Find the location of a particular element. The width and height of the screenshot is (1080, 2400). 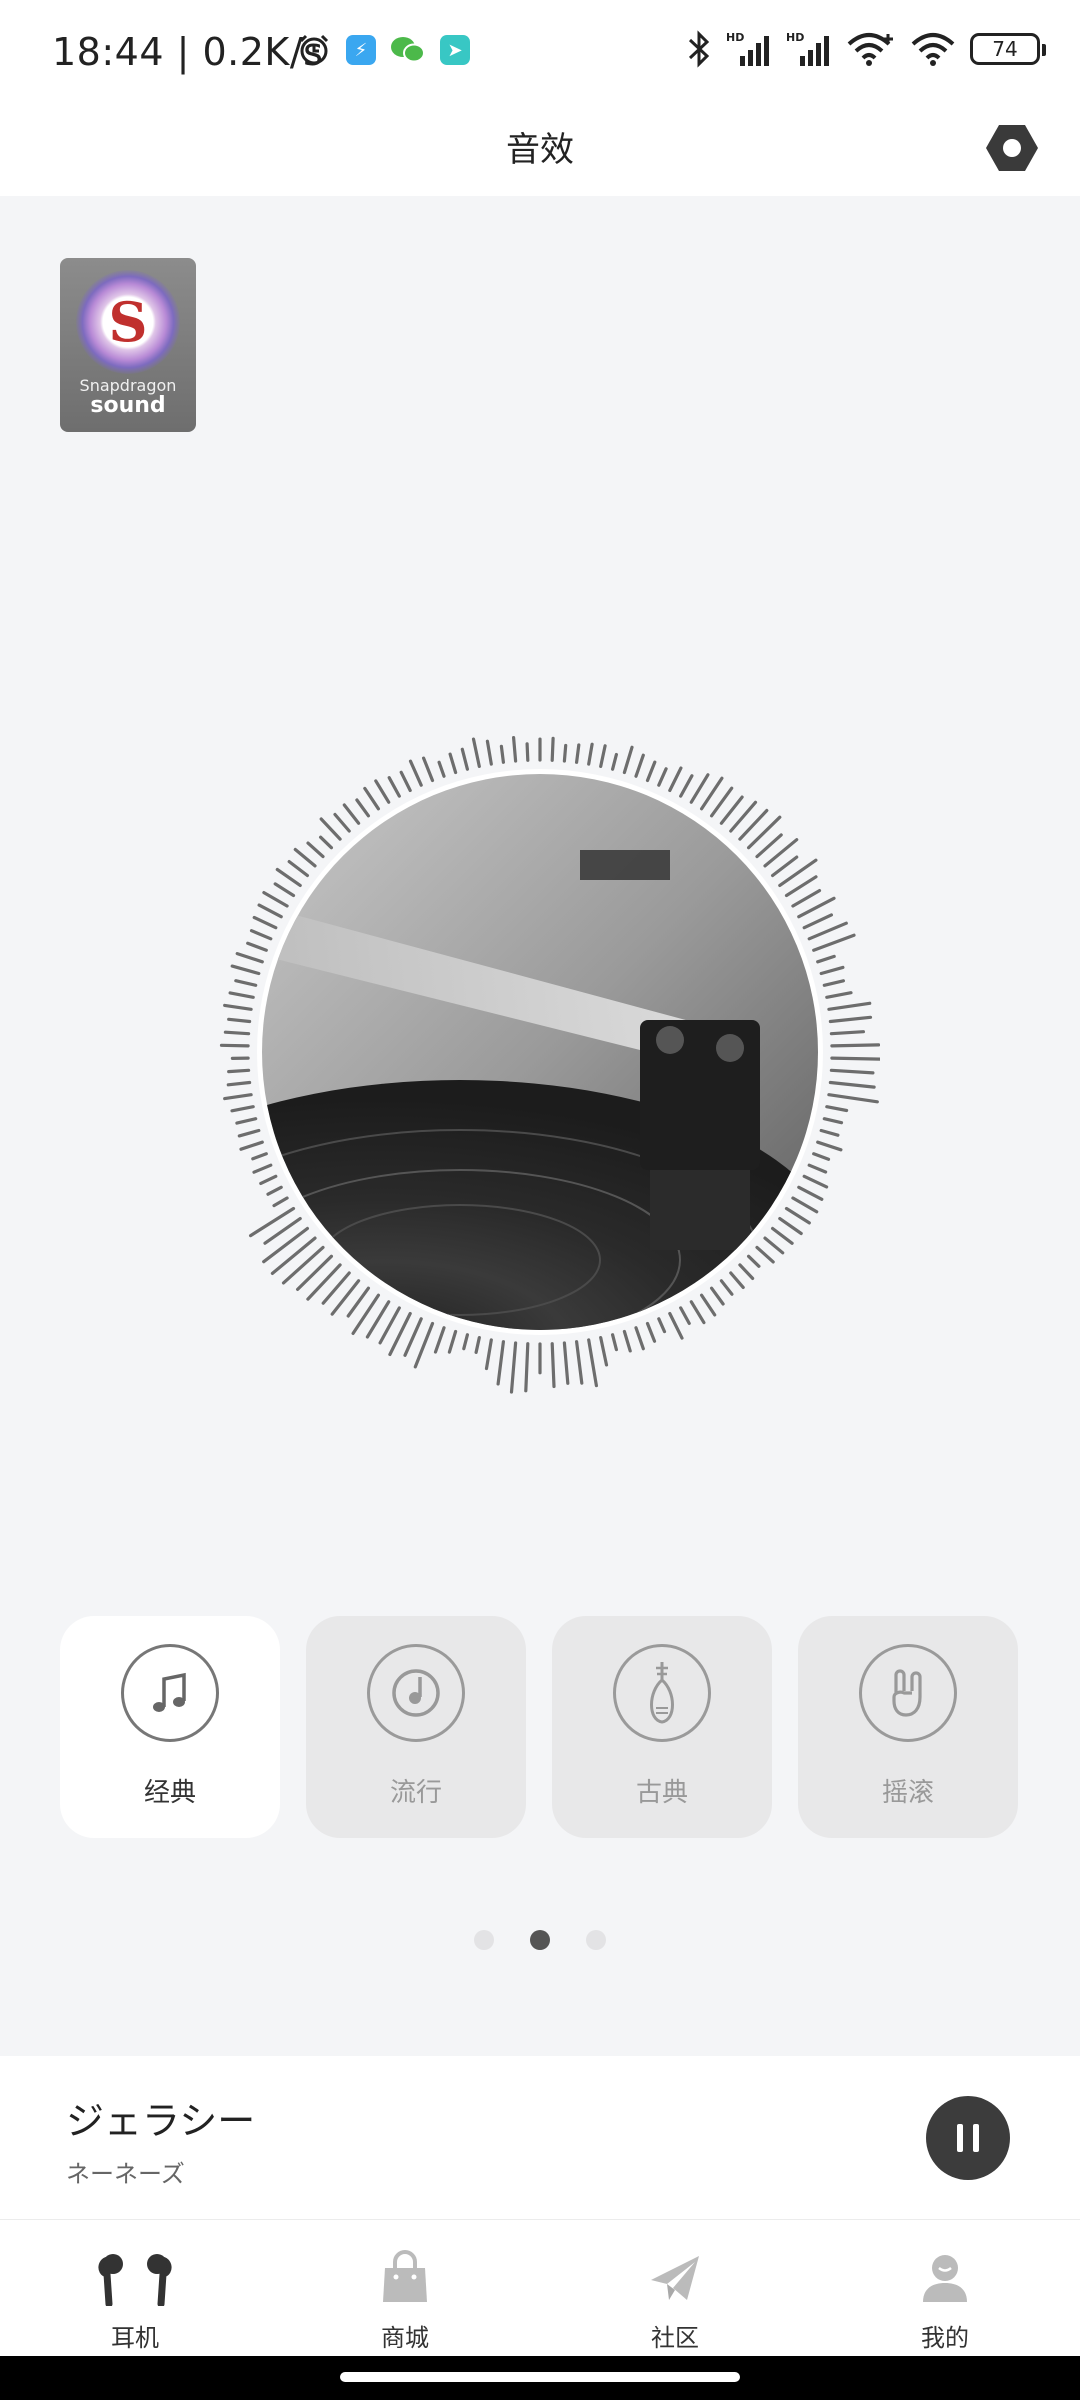

tab-label: 社区 is located at coordinates (675, 2338).